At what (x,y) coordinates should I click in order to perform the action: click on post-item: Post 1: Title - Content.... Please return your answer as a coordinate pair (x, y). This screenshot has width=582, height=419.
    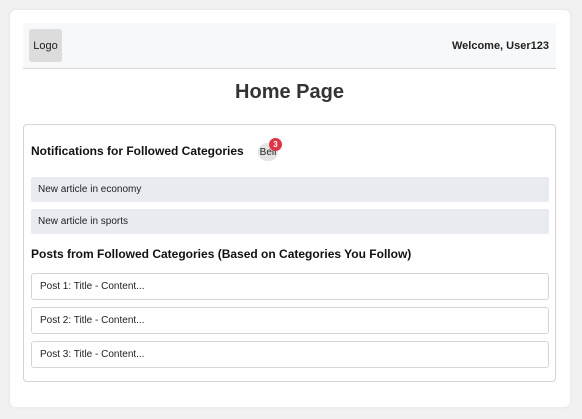
    Looking at the image, I should click on (290, 286).